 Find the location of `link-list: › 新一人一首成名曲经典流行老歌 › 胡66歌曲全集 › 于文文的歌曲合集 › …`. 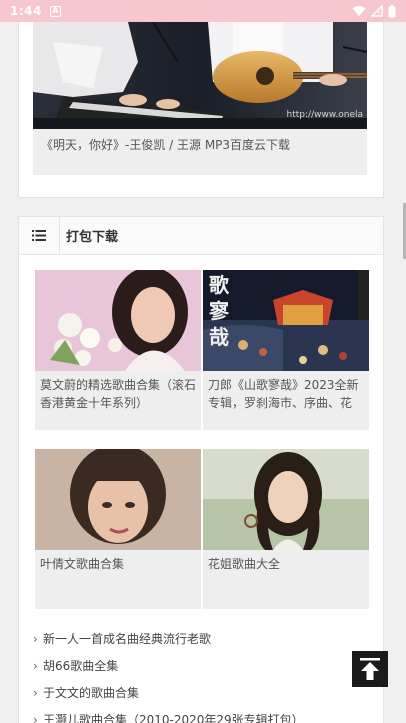

link-list: › 新一人一首成名曲经典流行老歌 › 胡66歌曲全集 › 于文文的歌曲合集 › … is located at coordinates (203, 674).